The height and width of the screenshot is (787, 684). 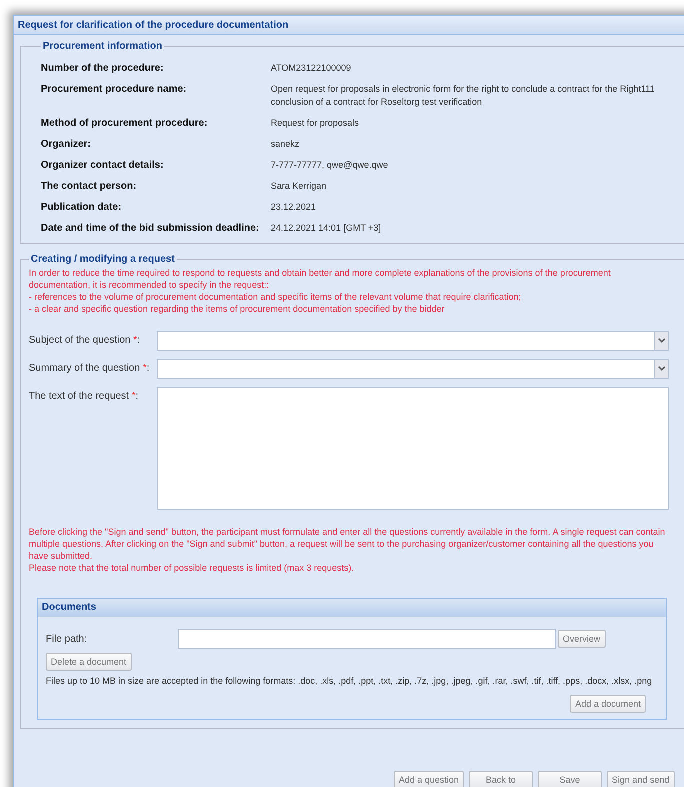 What do you see at coordinates (85, 340) in the screenshot?
I see `field-label: Subject of the question *:` at bounding box center [85, 340].